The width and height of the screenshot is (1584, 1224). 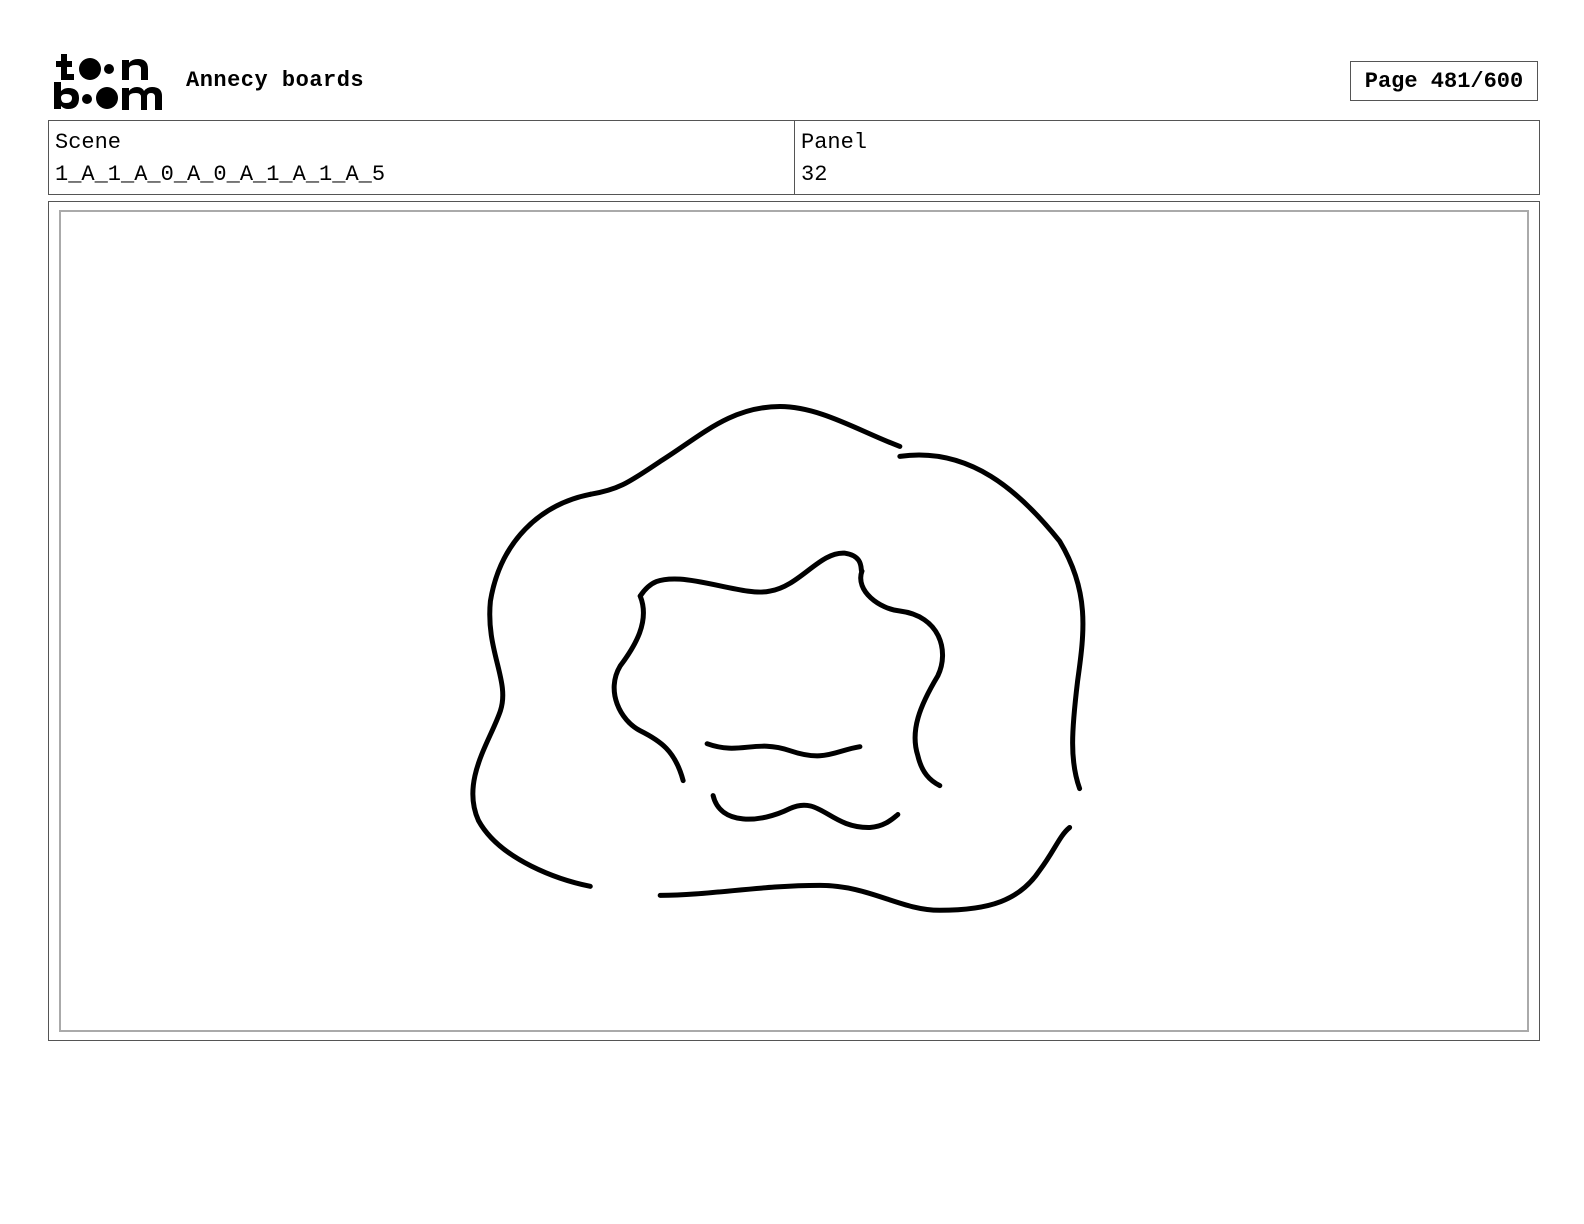 I want to click on scene-label: Scene, so click(x=88, y=142).